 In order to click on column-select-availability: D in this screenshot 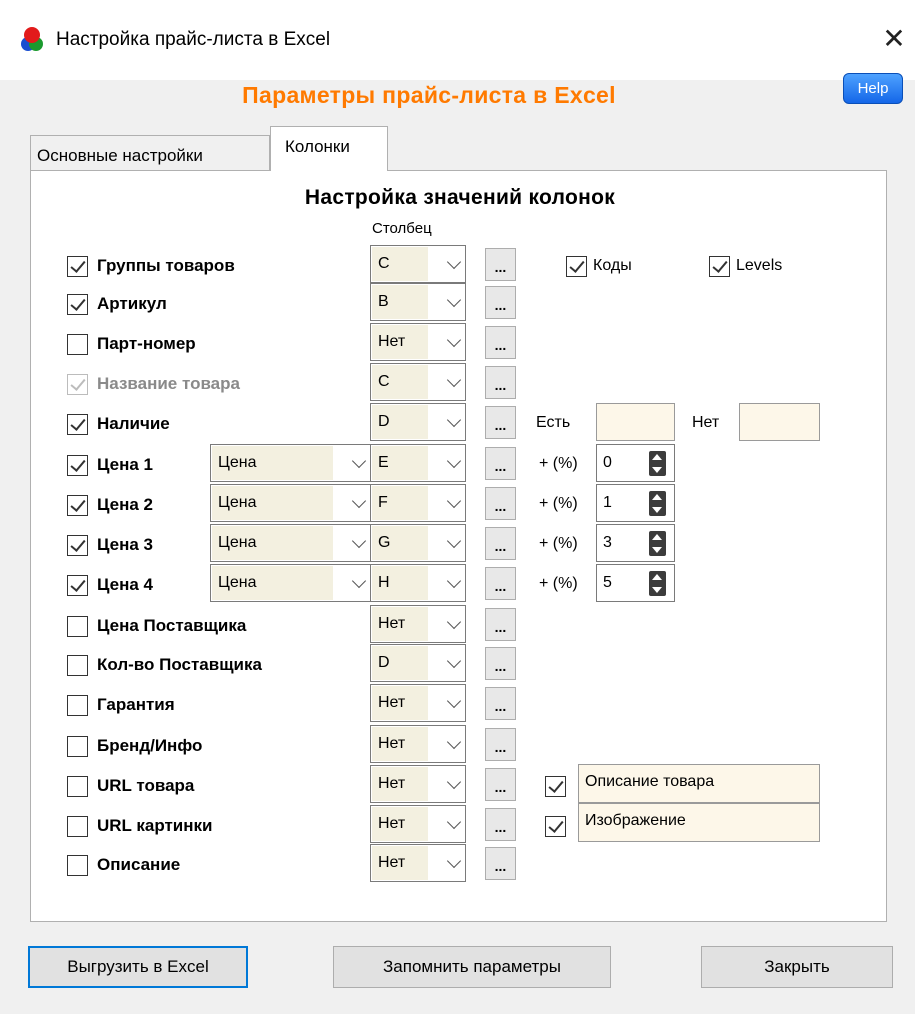, I will do `click(418, 422)`.